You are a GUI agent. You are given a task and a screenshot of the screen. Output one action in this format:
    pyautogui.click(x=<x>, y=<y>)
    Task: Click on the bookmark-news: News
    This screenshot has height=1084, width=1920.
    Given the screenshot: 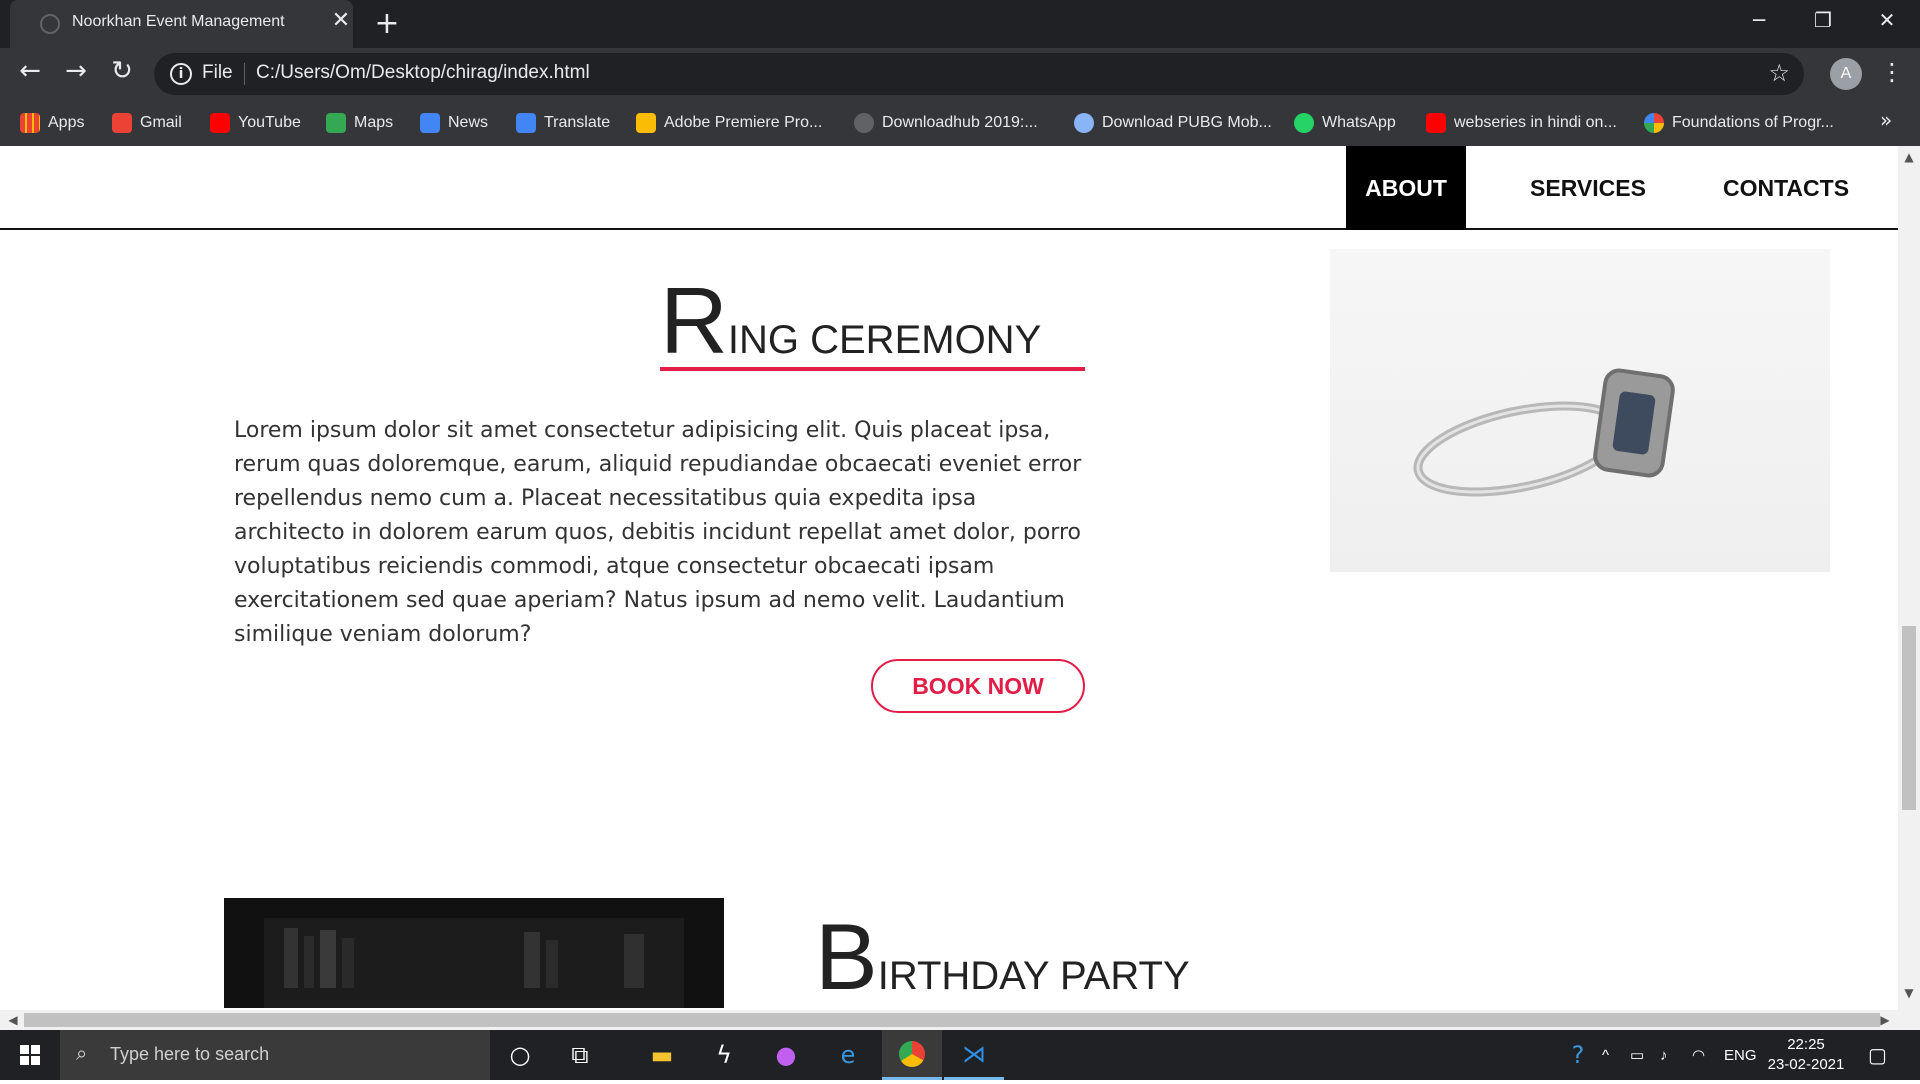 What is the action you would take?
    pyautogui.click(x=454, y=123)
    